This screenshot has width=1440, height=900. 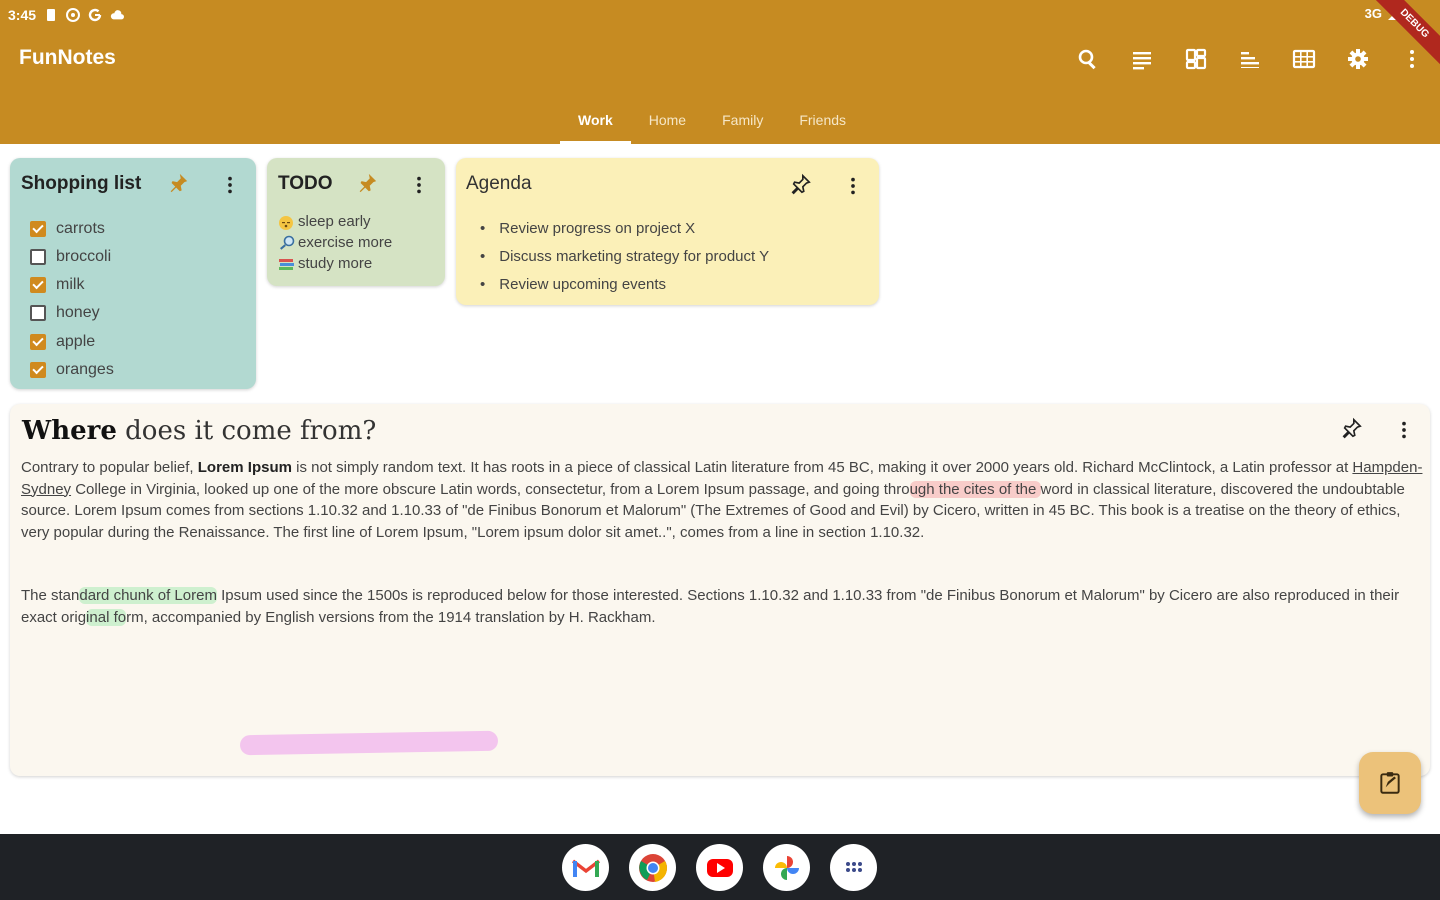 What do you see at coordinates (1304, 59) in the screenshot?
I see `calendar-button` at bounding box center [1304, 59].